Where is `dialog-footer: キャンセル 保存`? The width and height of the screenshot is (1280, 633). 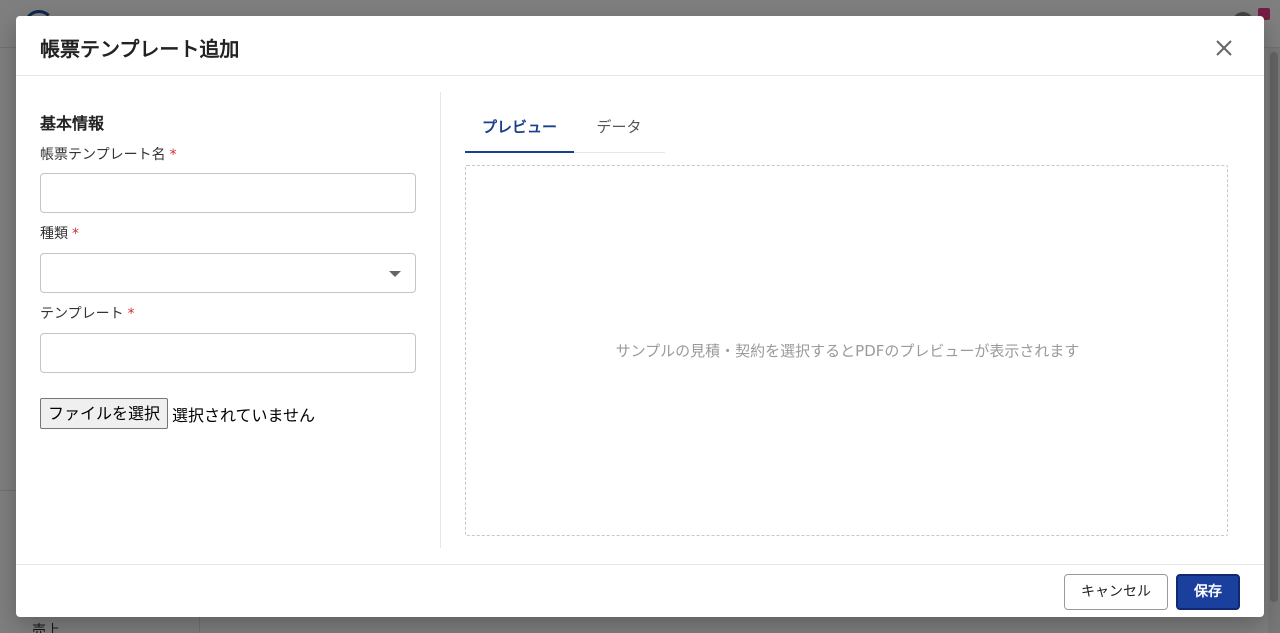
dialog-footer: キャンセル 保存 is located at coordinates (640, 590).